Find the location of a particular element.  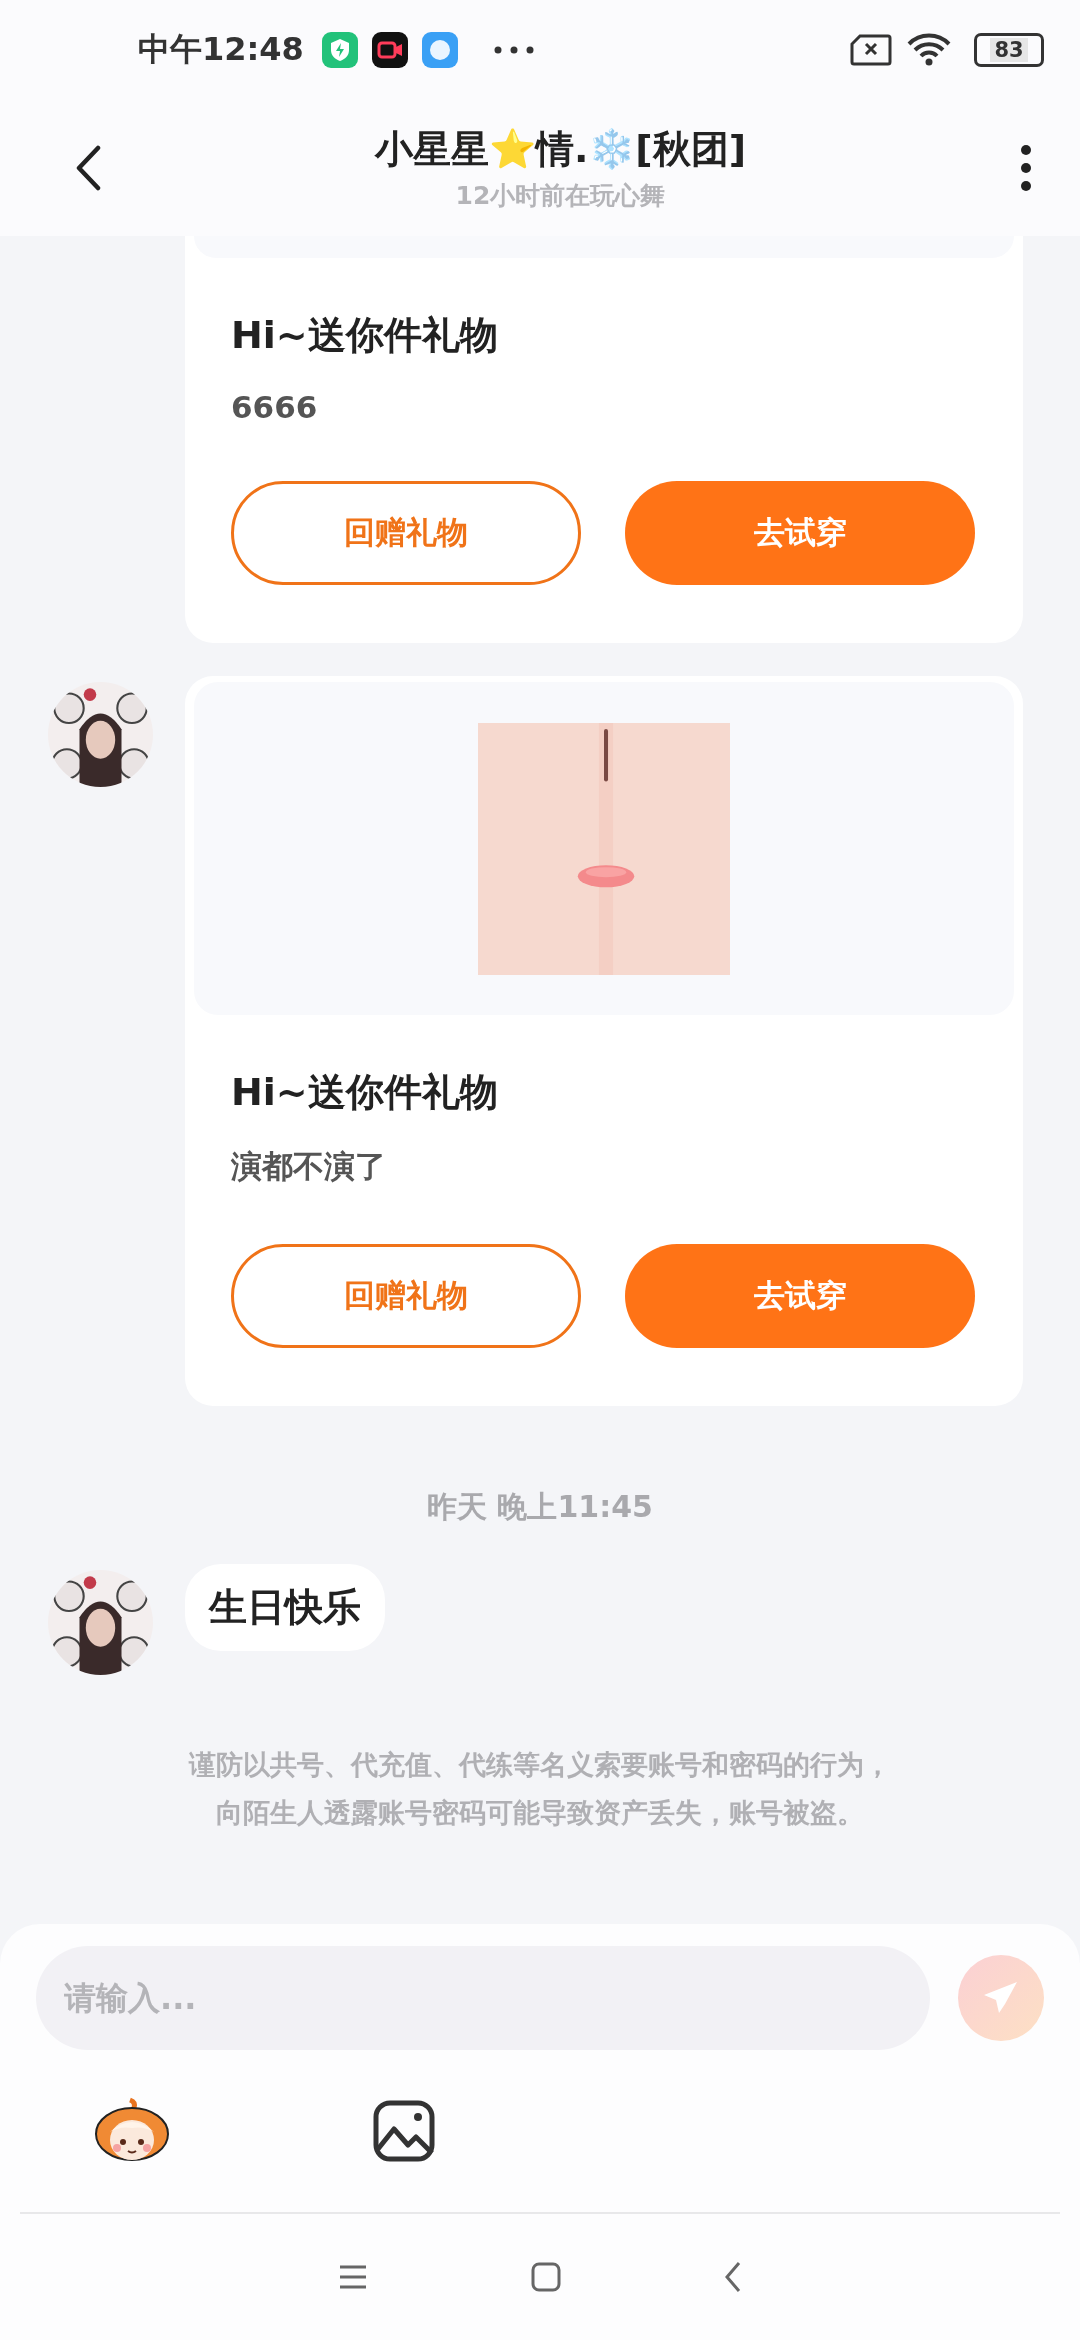

back-nav-icon is located at coordinates (733, 2277).